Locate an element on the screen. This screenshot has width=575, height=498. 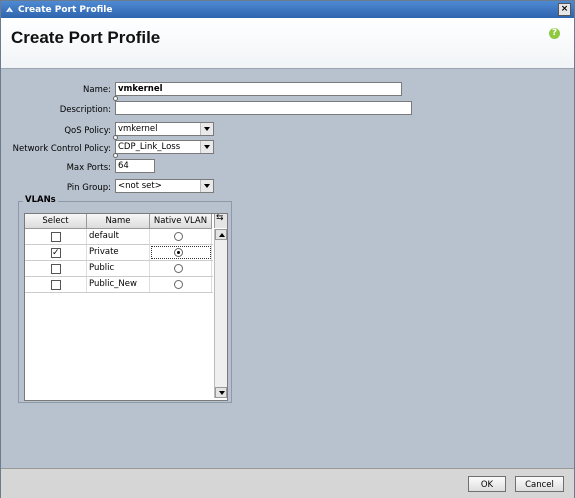
scroll-down-arrow-icon is located at coordinates (221, 392).